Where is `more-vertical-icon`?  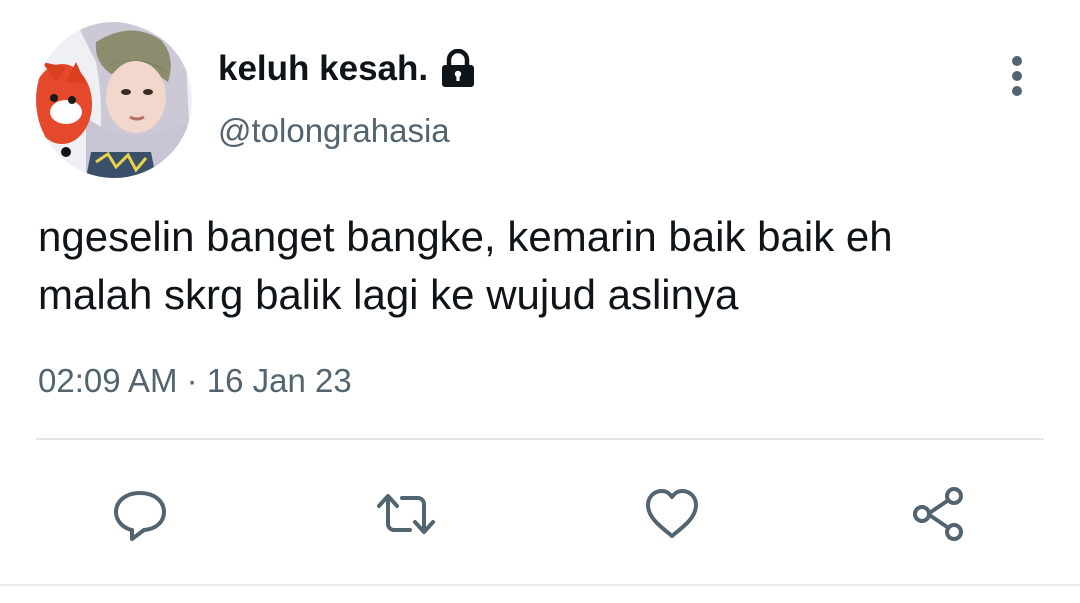 more-vertical-icon is located at coordinates (1017, 76).